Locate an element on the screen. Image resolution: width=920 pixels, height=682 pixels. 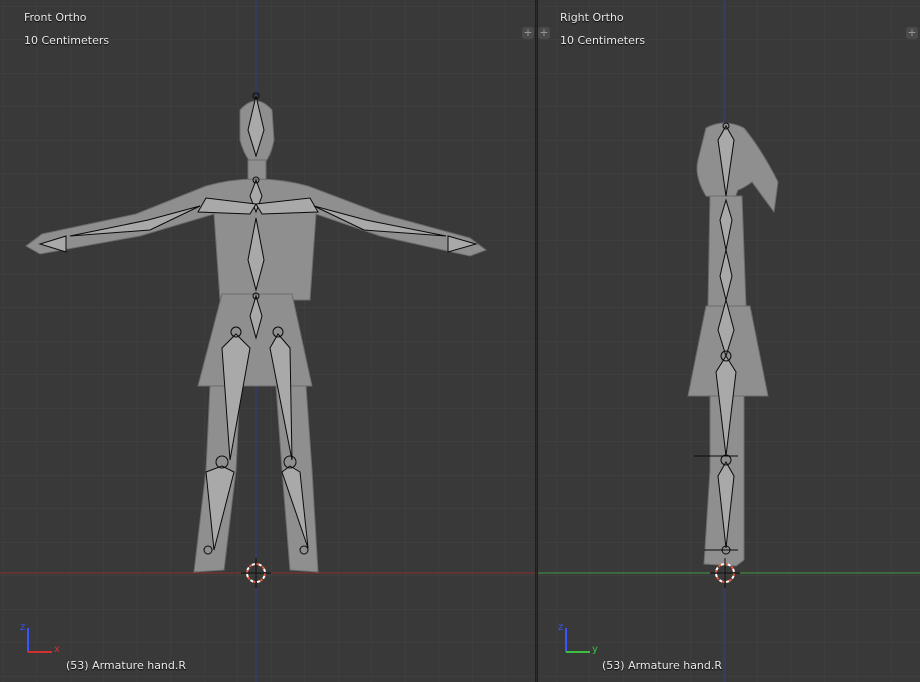
gizmo-x-label: x is located at coordinates (57, 649).